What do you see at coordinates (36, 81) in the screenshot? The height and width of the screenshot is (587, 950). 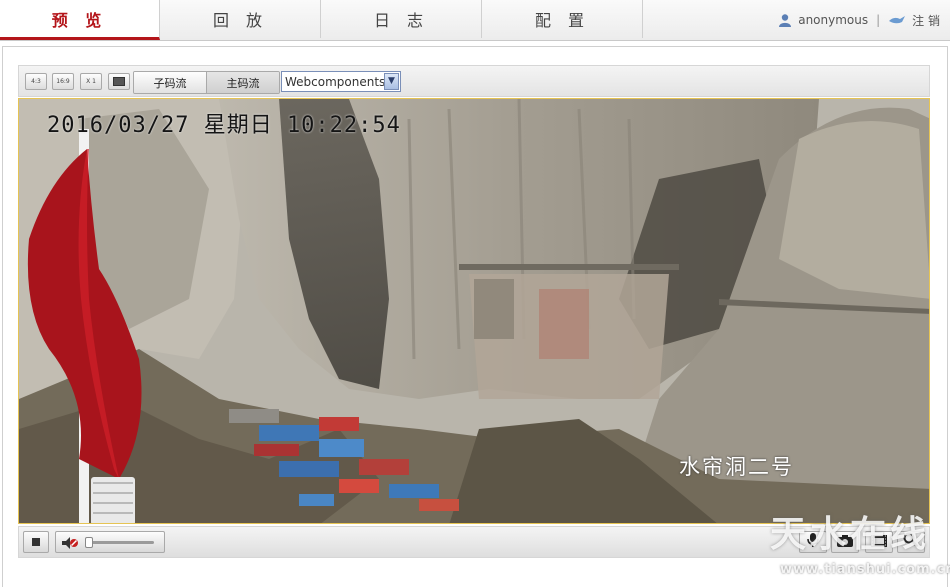 I see `ratio-4-3-button: 4:3` at bounding box center [36, 81].